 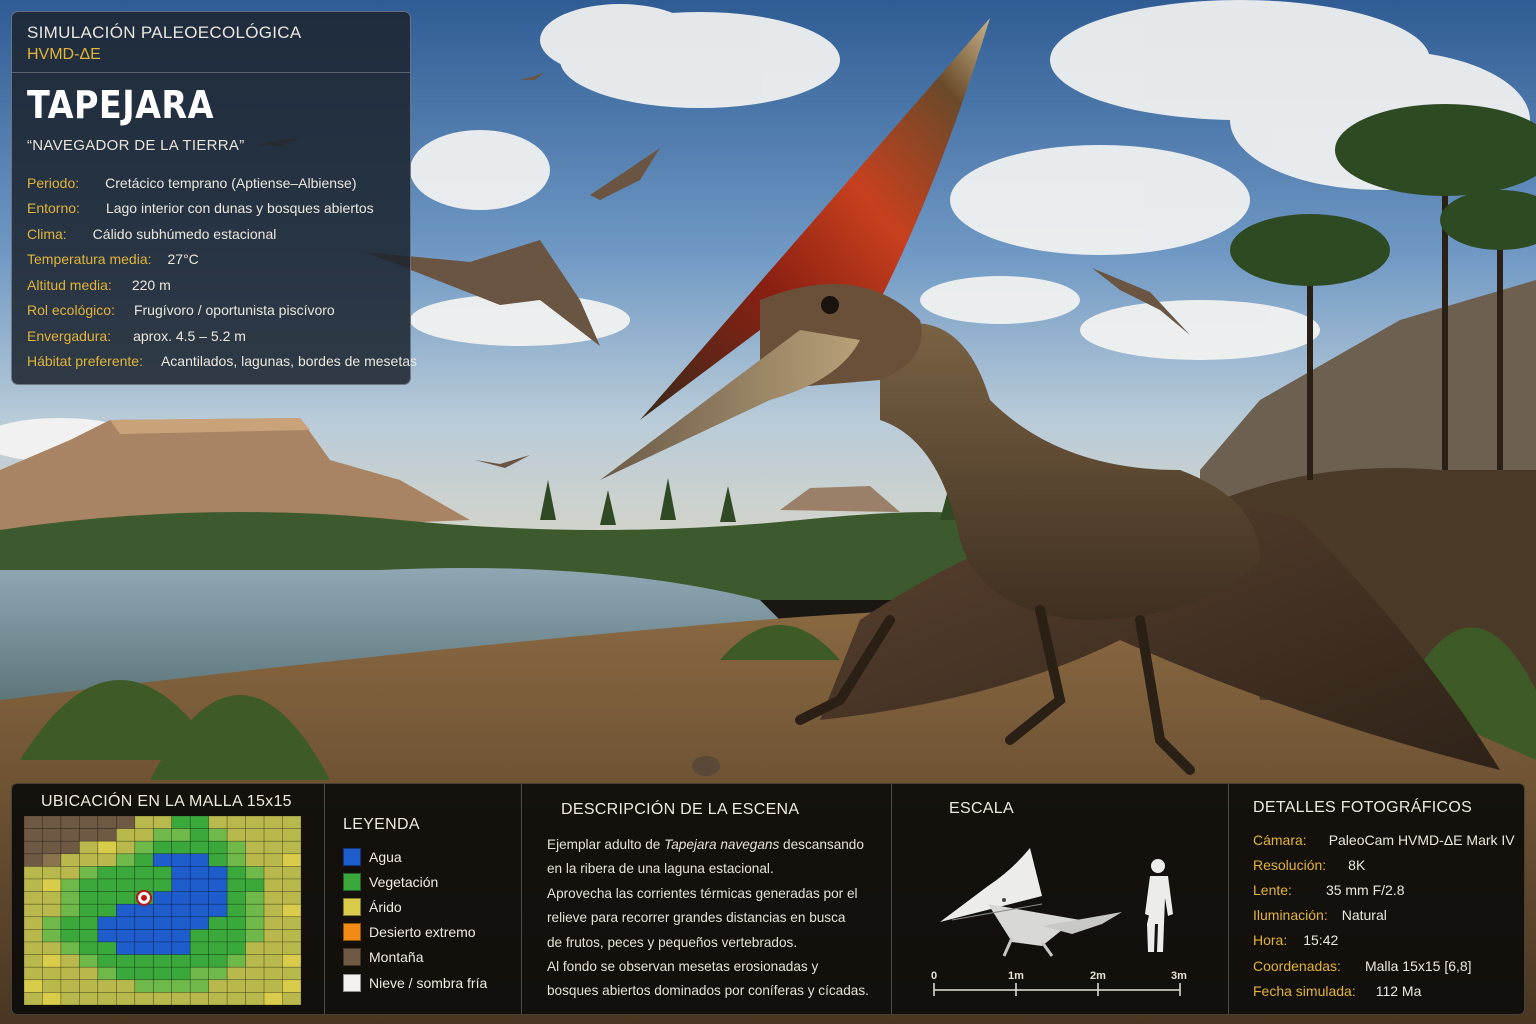 What do you see at coordinates (385, 856) in the screenshot?
I see `legend-label: Agua` at bounding box center [385, 856].